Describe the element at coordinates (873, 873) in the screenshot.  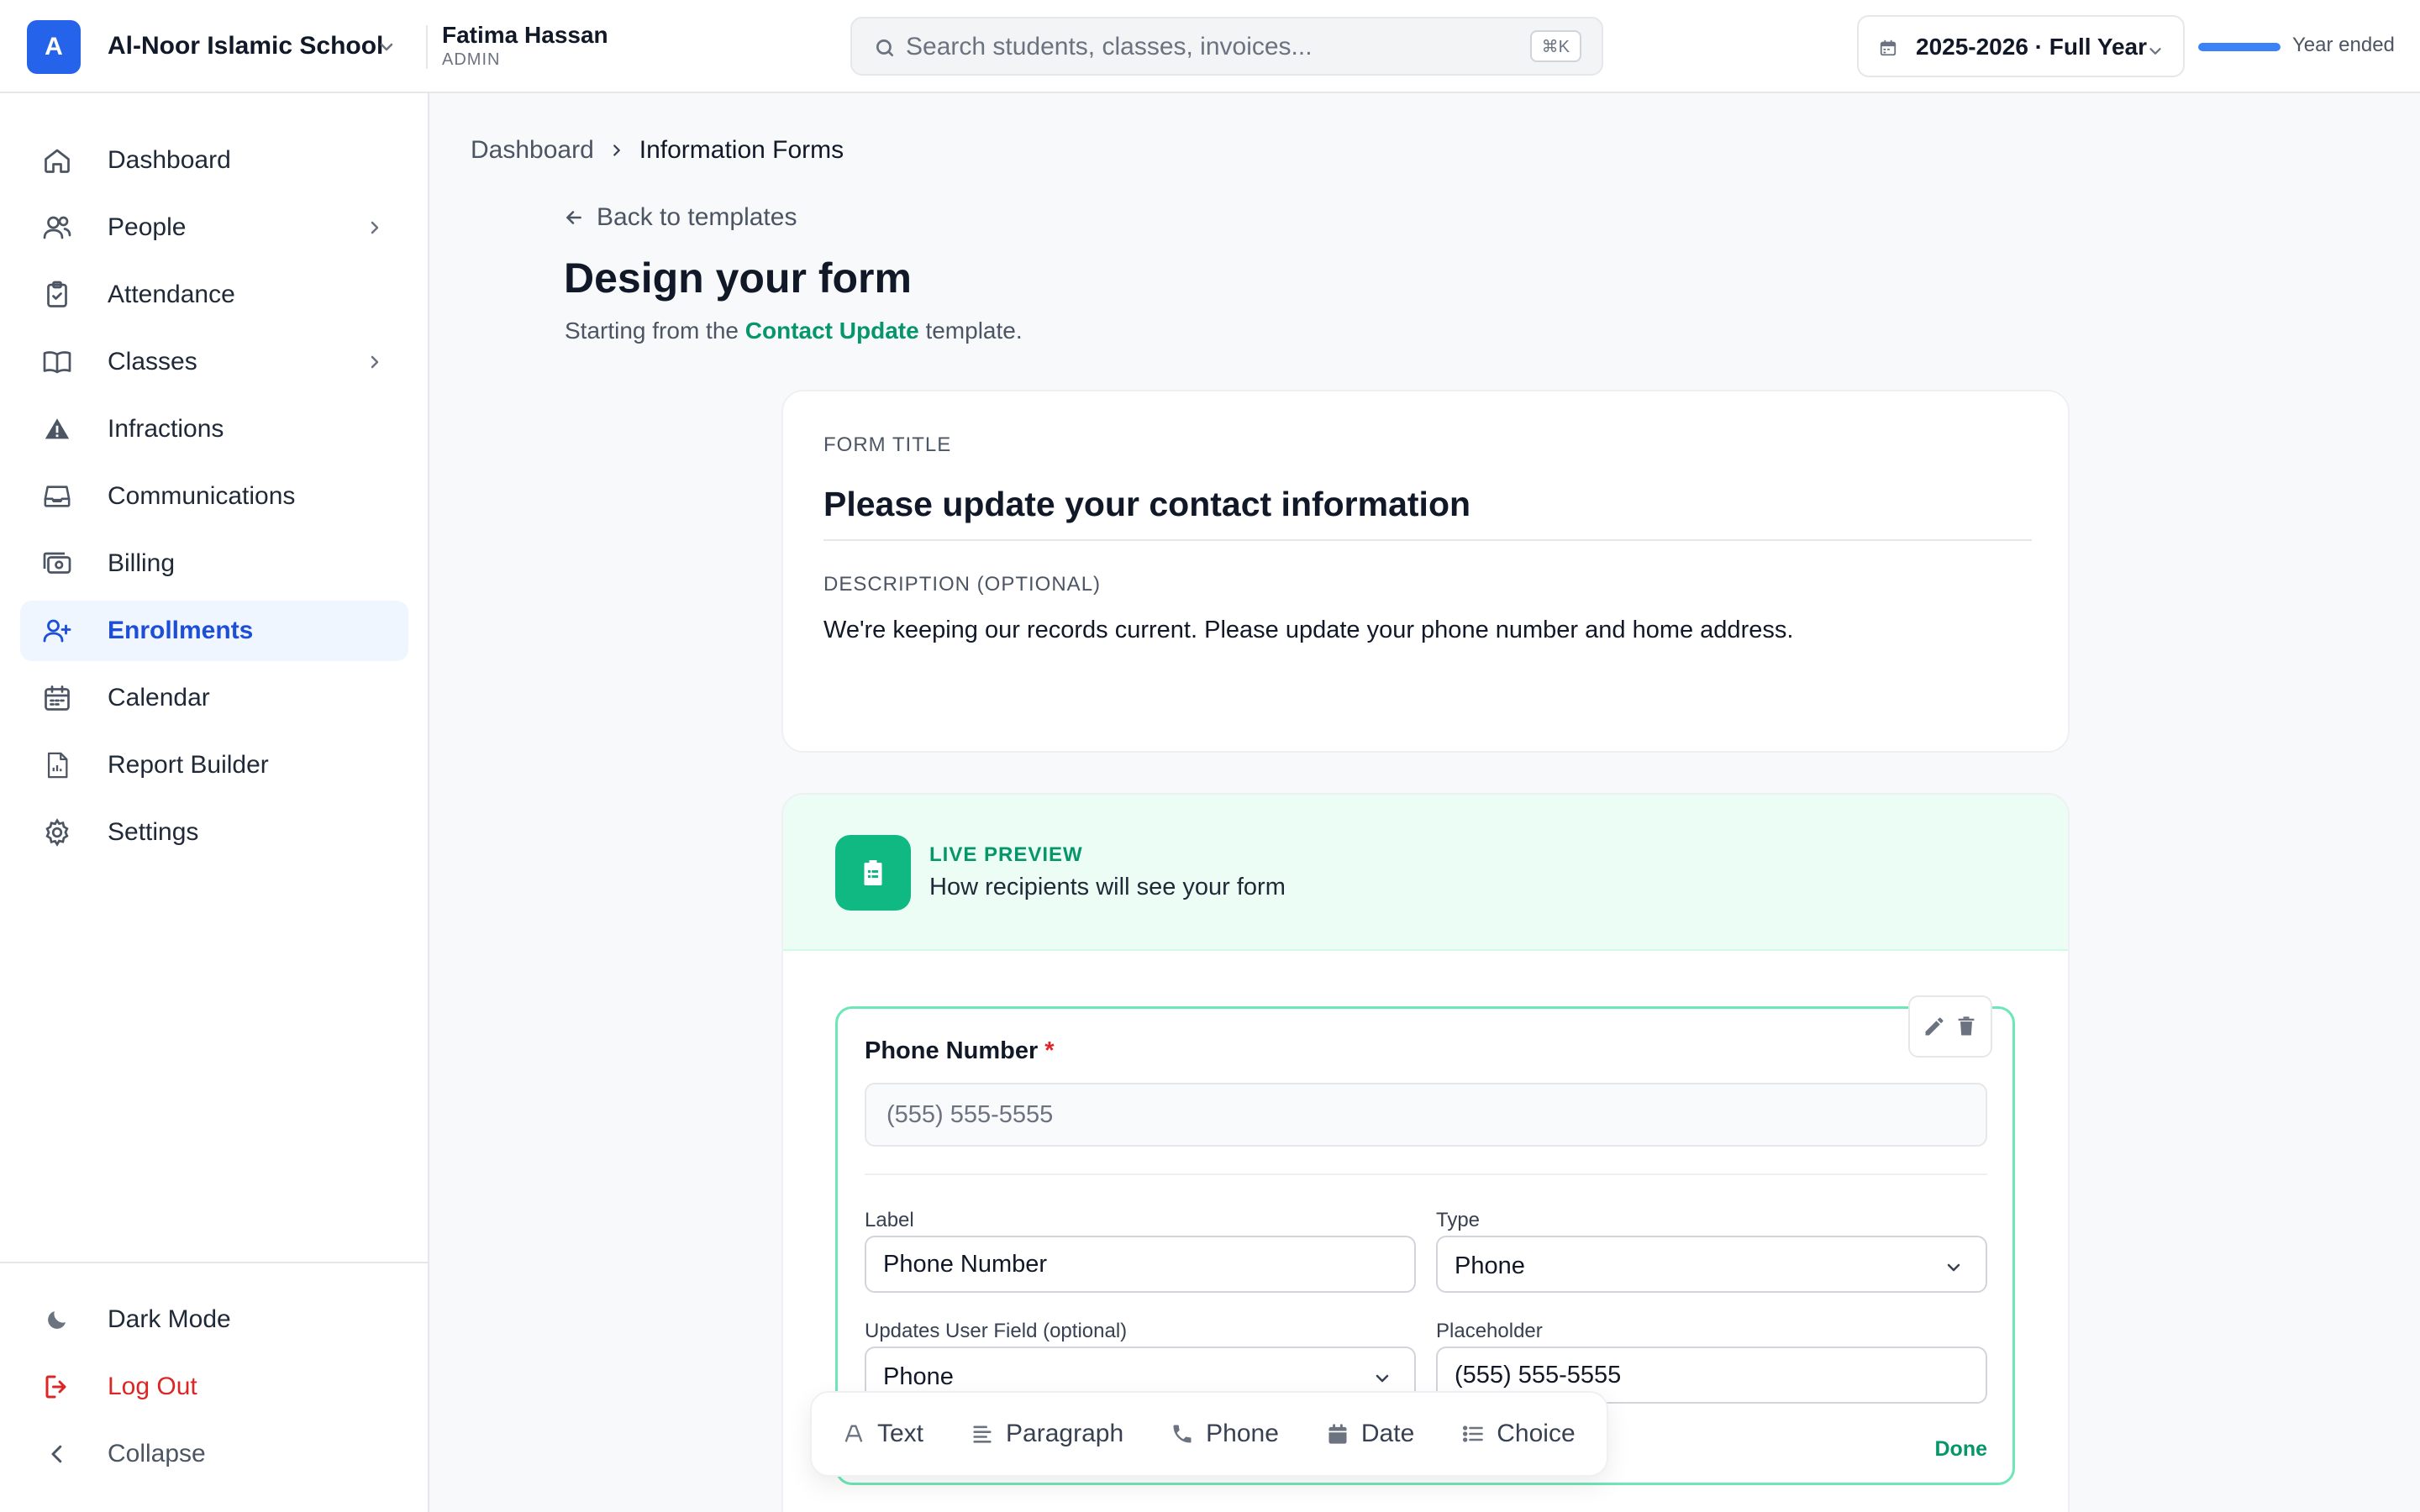
I see `clipboard-icon` at that location.